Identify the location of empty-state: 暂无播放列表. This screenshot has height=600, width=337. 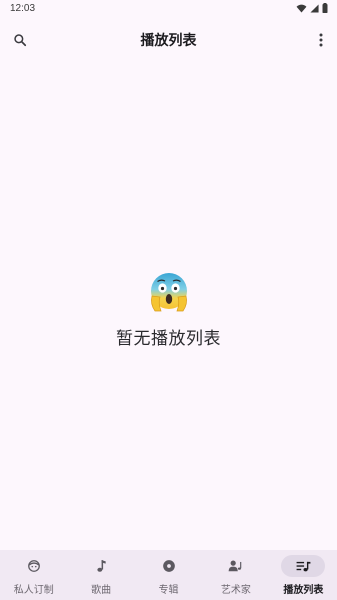
(168, 309).